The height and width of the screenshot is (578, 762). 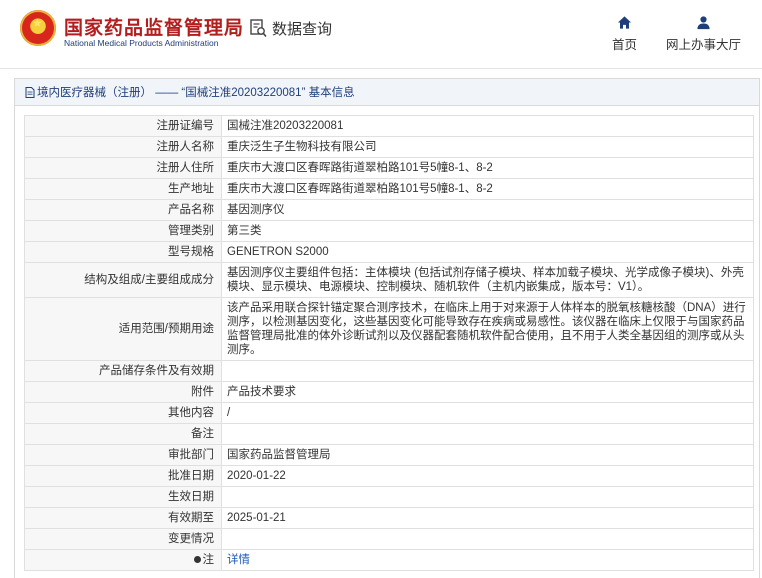 I want to click on row-label: 注册证编号, so click(x=123, y=126).